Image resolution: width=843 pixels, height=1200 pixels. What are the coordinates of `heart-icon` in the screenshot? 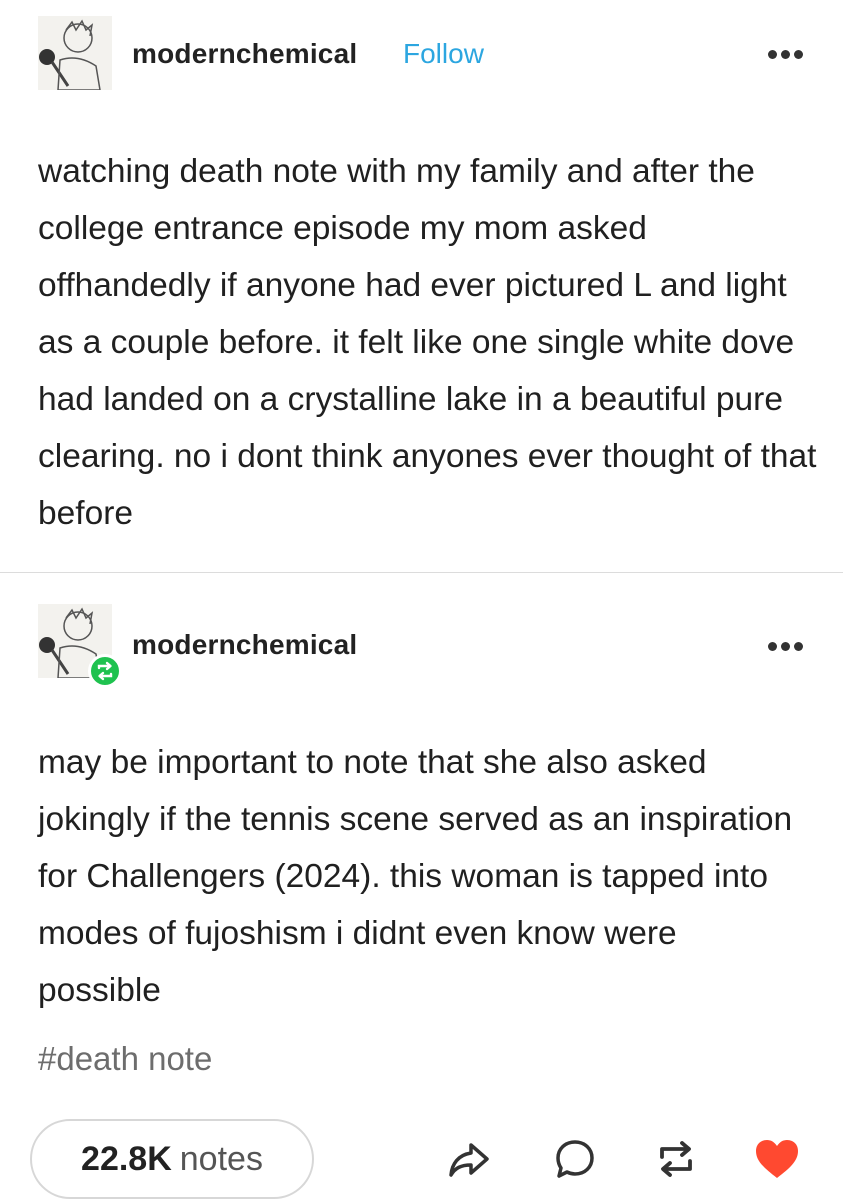 It's located at (776, 1159).